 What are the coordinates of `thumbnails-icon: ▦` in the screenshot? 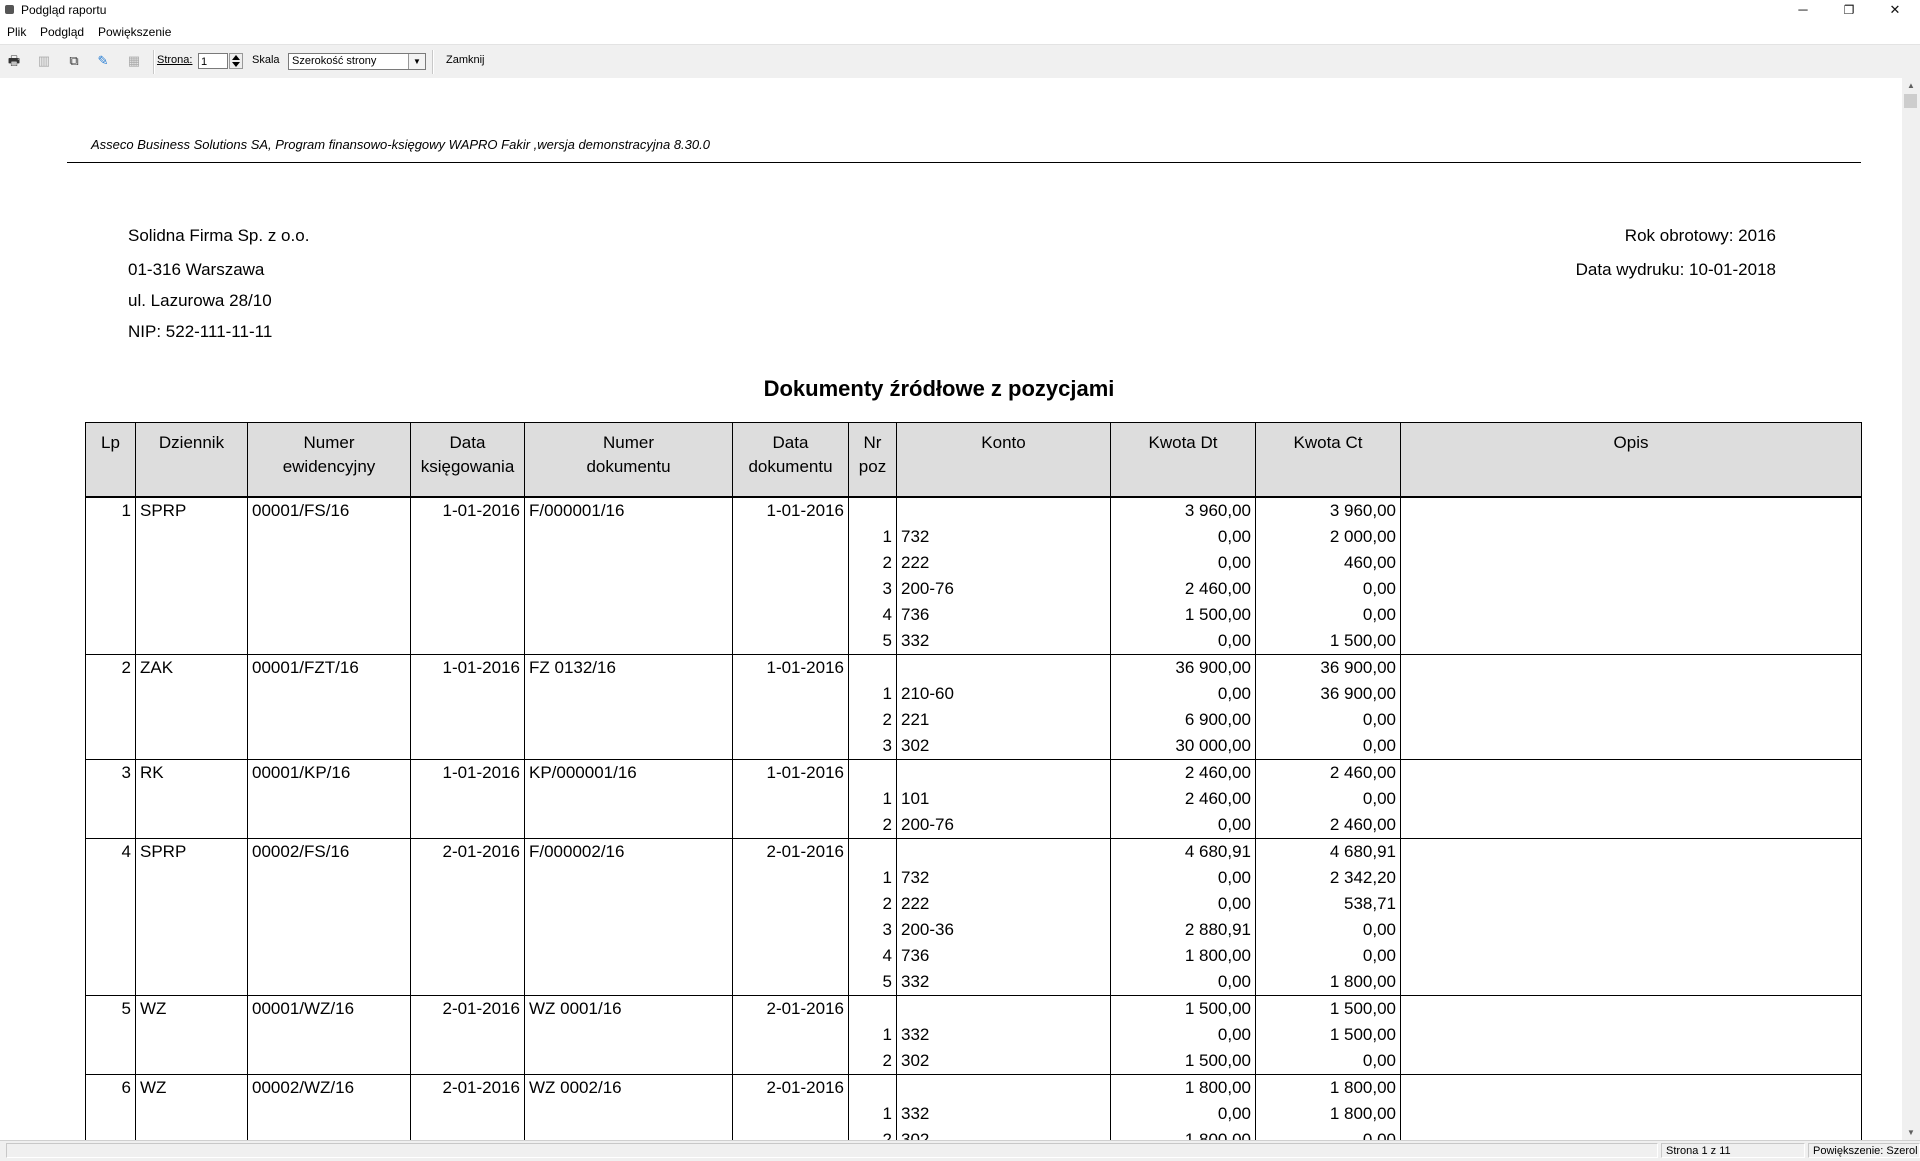 It's located at (134, 61).